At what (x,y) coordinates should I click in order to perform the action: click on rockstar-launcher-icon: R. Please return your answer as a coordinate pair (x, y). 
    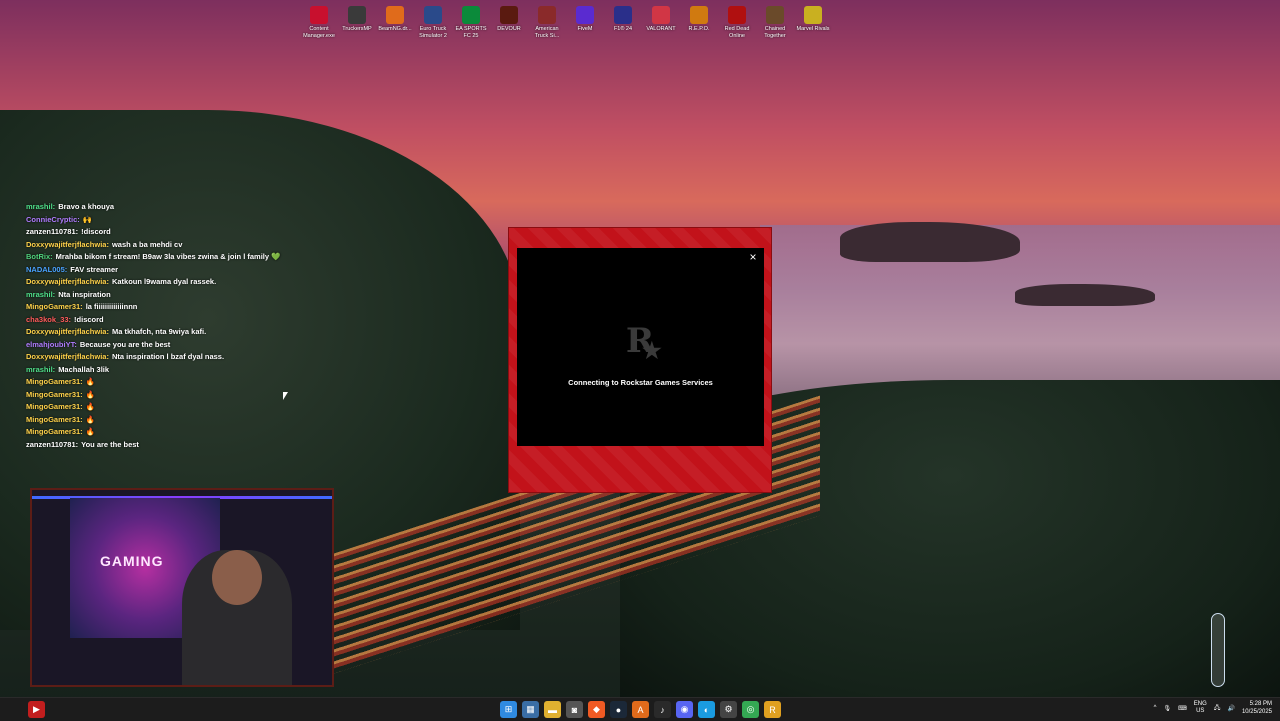
    Looking at the image, I should click on (772, 709).